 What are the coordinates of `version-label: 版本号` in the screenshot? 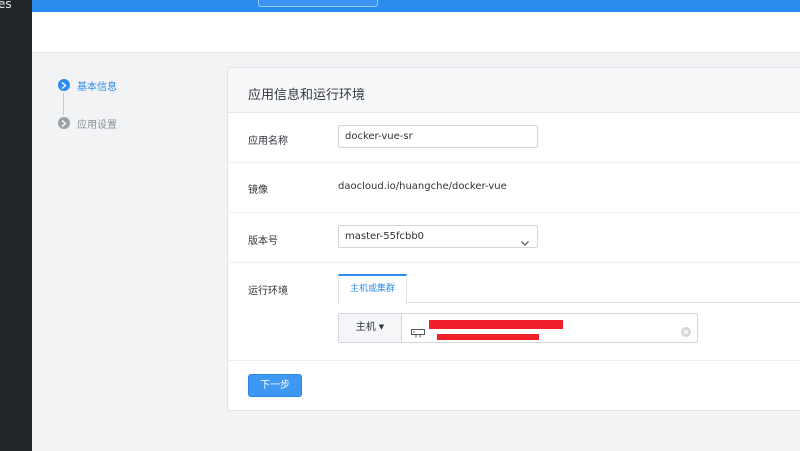 It's located at (263, 241).